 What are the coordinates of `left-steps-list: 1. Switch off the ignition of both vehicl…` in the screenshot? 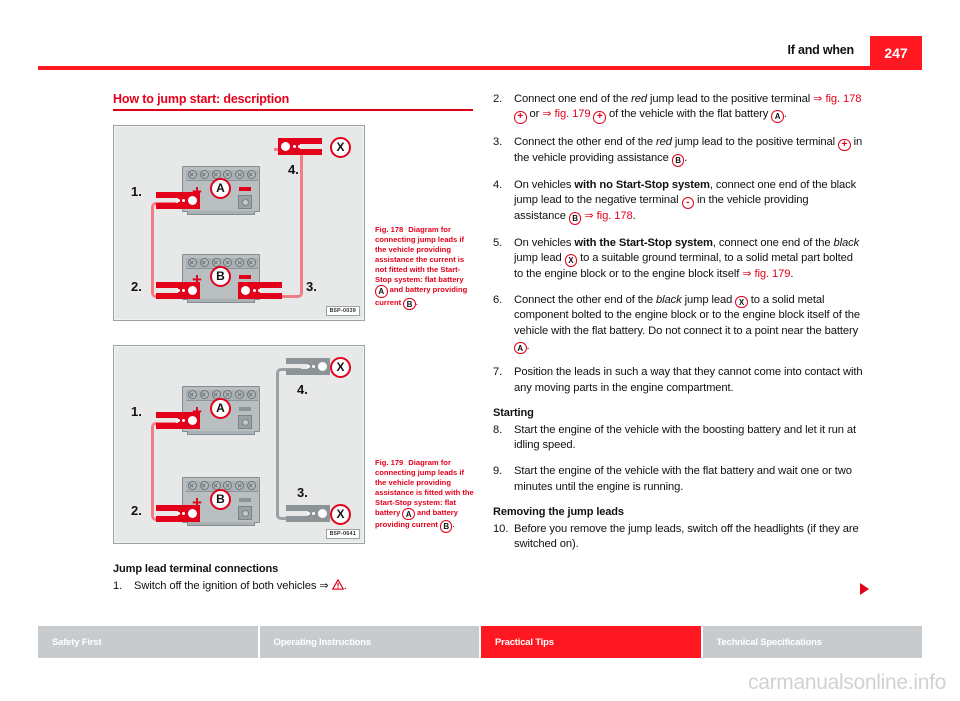 It's located at (298, 586).